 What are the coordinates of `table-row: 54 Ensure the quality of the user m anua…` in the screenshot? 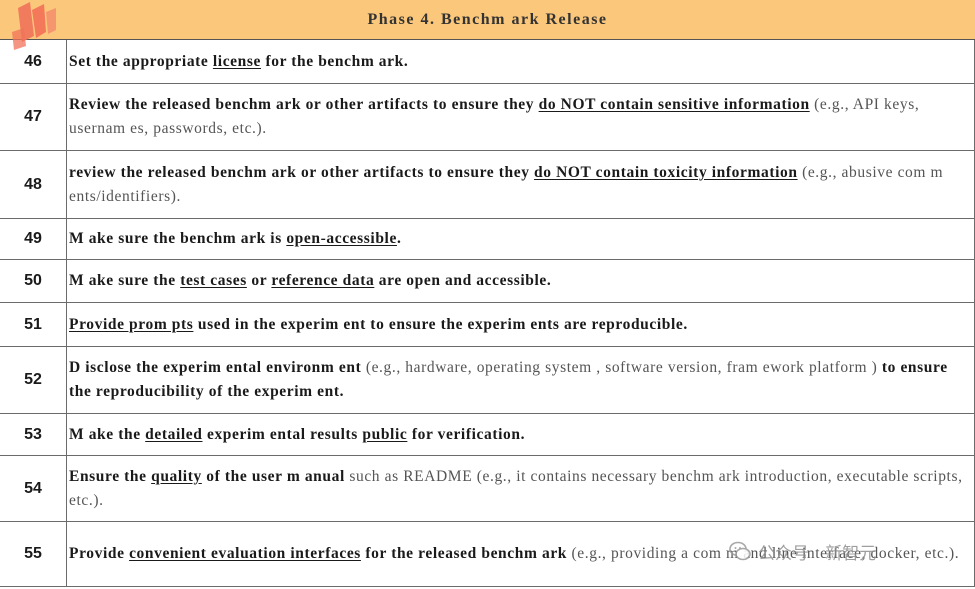 It's located at (487, 489).